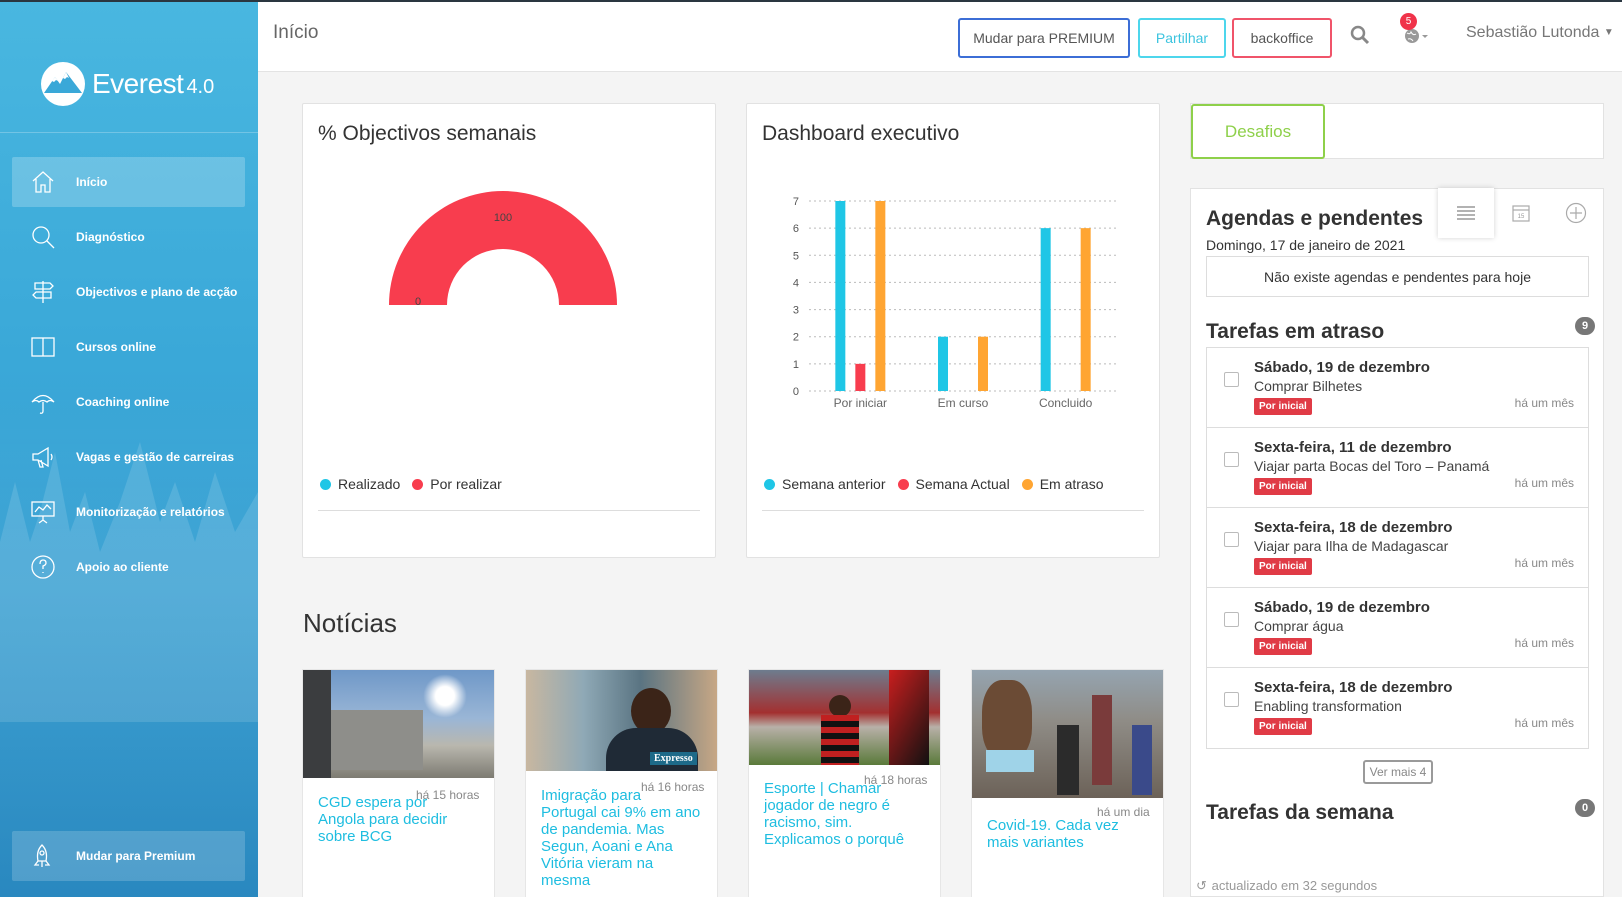 This screenshot has width=1622, height=897. I want to click on y-tick-label: 0, so click(796, 392).